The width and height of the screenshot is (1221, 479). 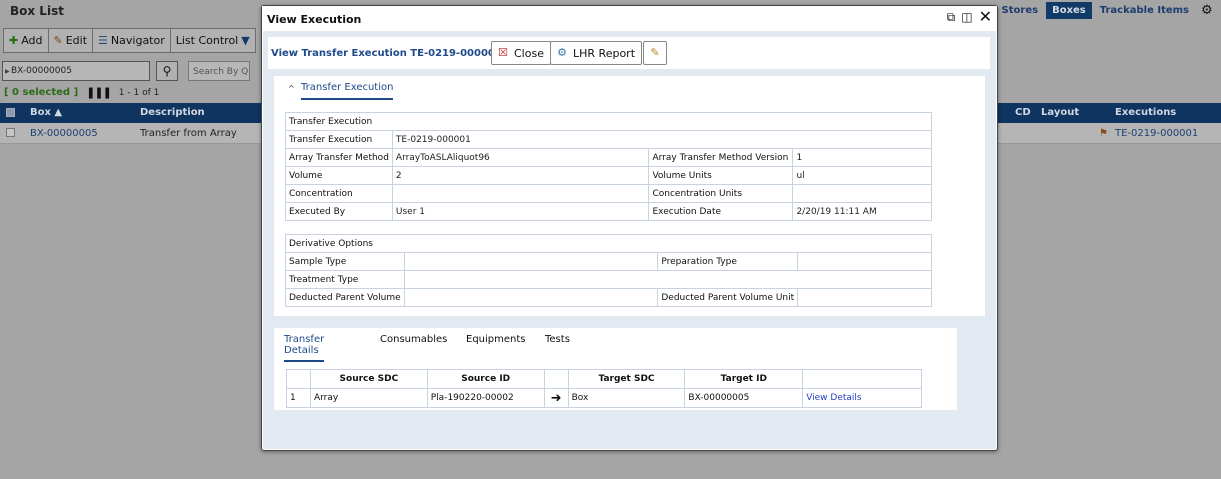 What do you see at coordinates (339, 139) in the screenshot?
I see `field-label: Transfer Execution` at bounding box center [339, 139].